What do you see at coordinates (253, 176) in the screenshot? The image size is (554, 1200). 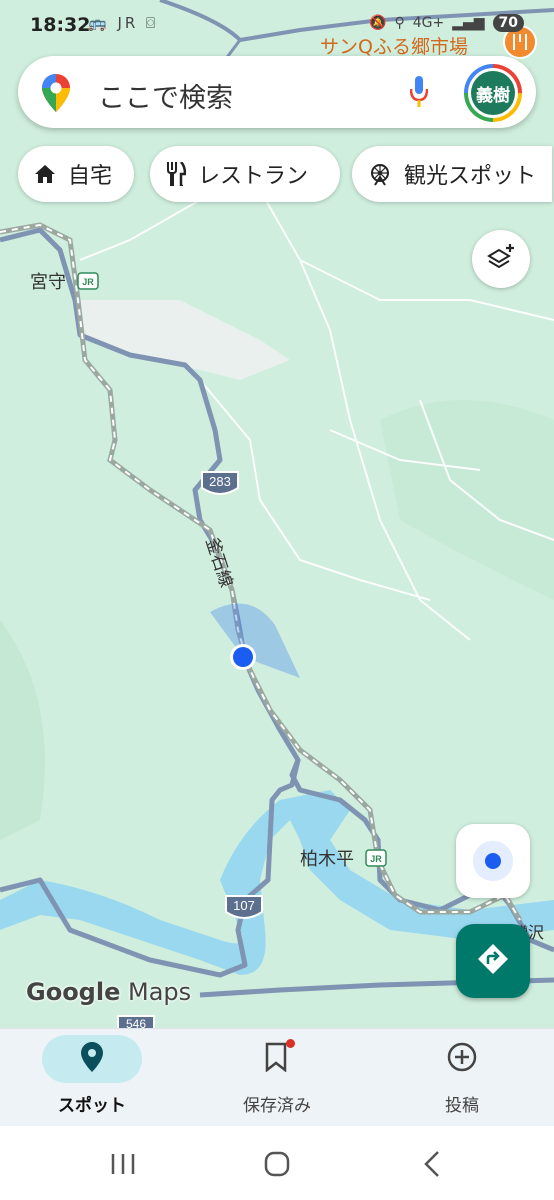 I see `chip-restaurant-label: レストラン` at bounding box center [253, 176].